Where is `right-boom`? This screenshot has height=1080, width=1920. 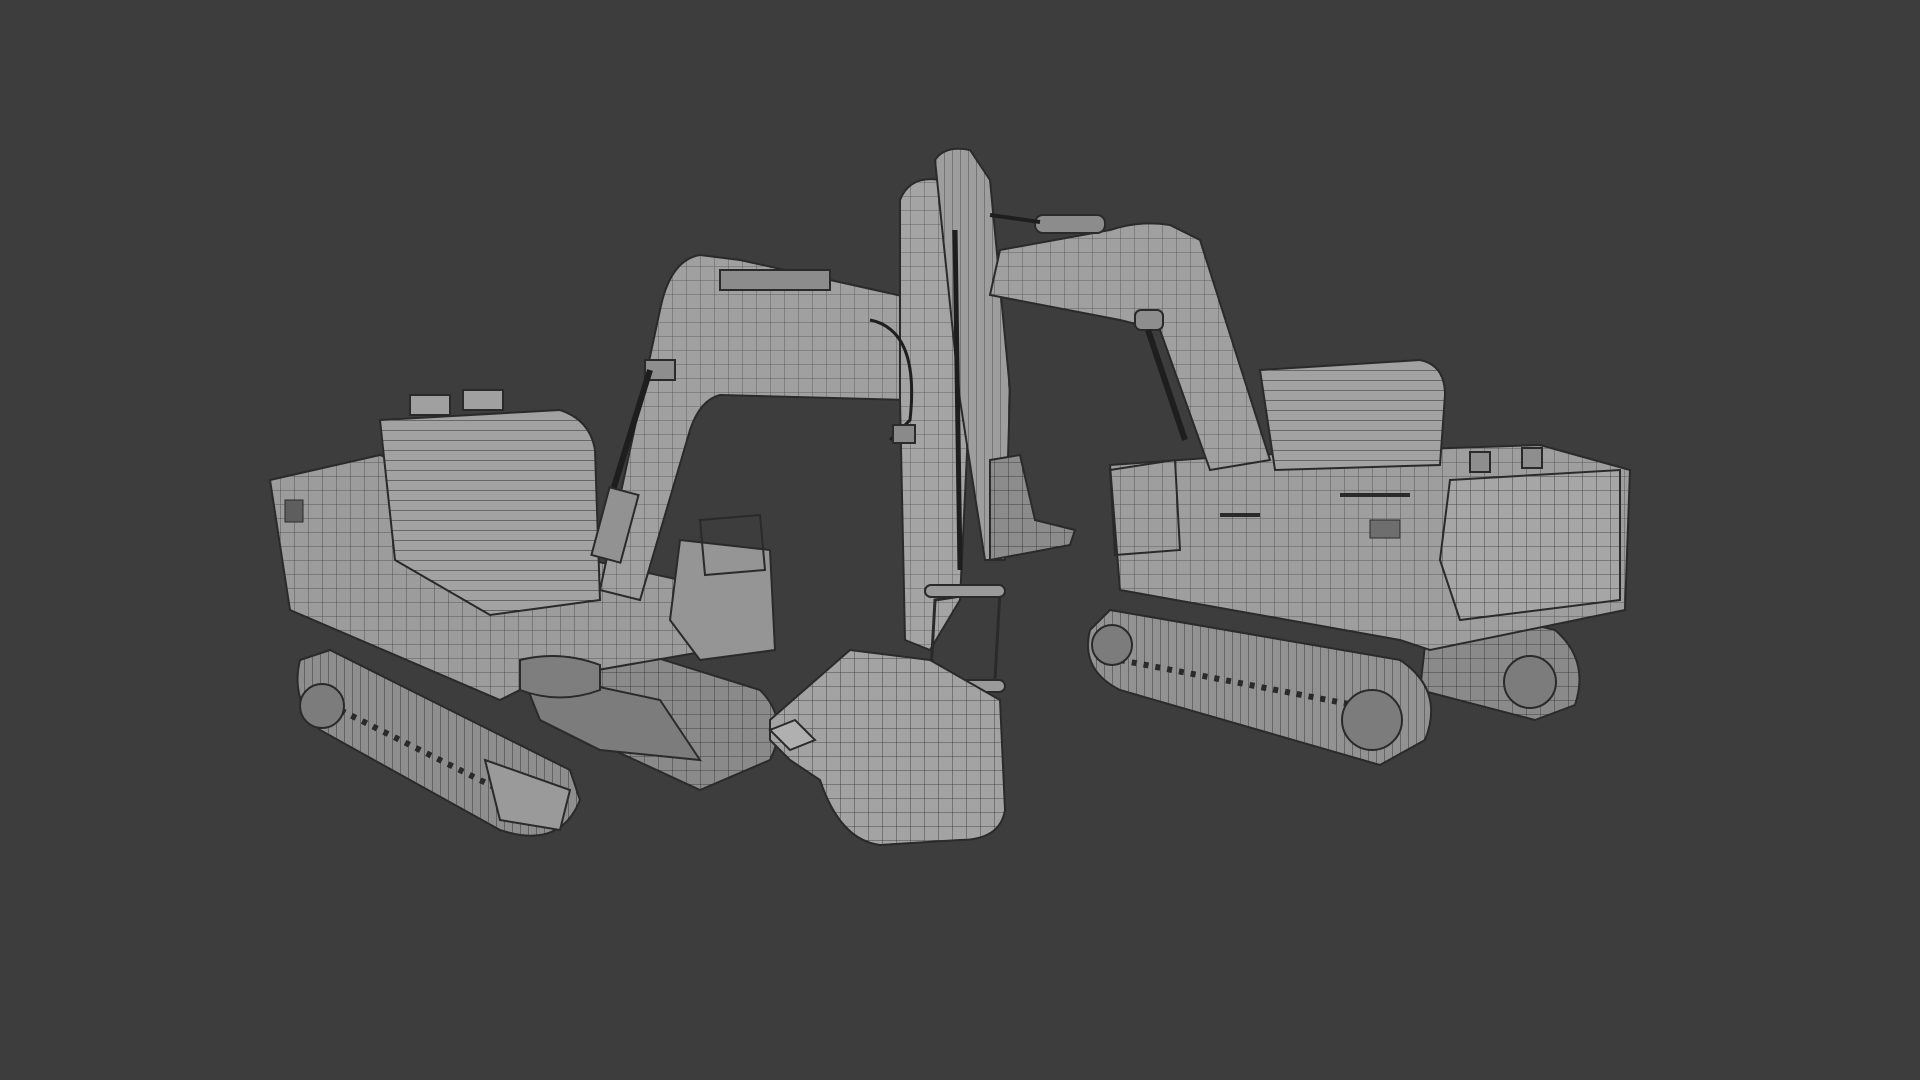 right-boom is located at coordinates (1130, 342).